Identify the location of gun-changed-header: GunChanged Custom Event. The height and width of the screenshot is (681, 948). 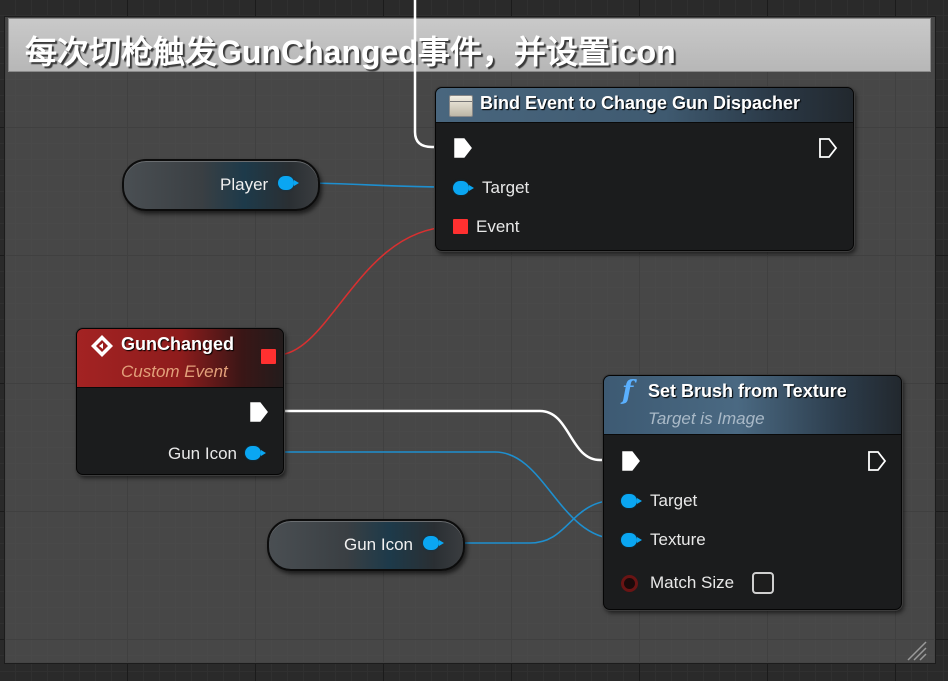
(180, 358).